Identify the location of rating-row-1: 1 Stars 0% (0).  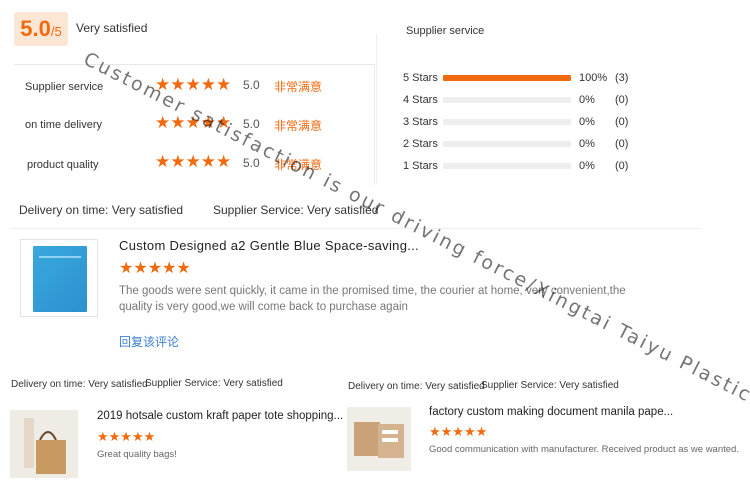
(515, 166).